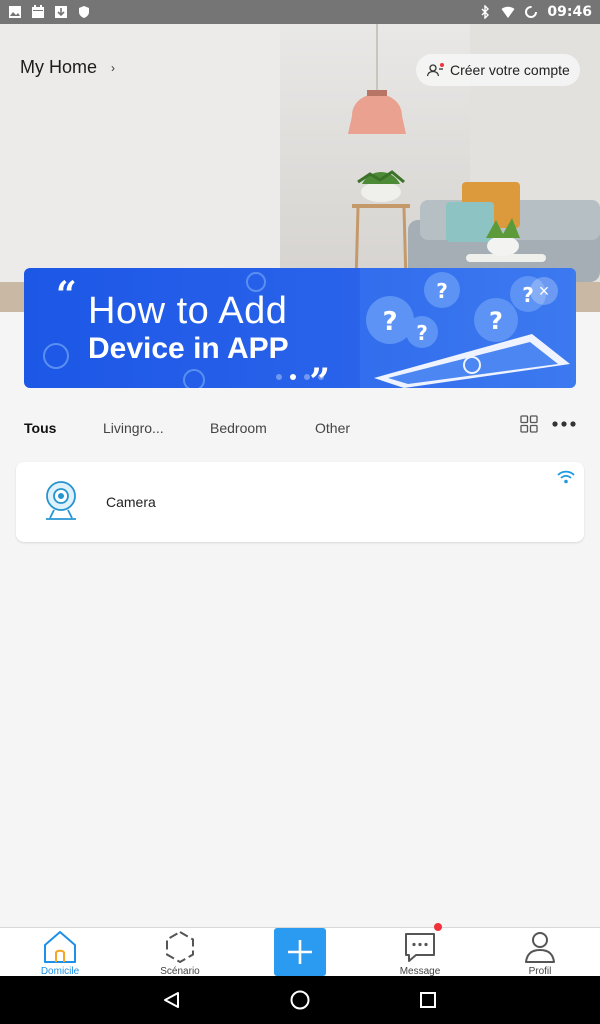  I want to click on plus-icon, so click(300, 952).